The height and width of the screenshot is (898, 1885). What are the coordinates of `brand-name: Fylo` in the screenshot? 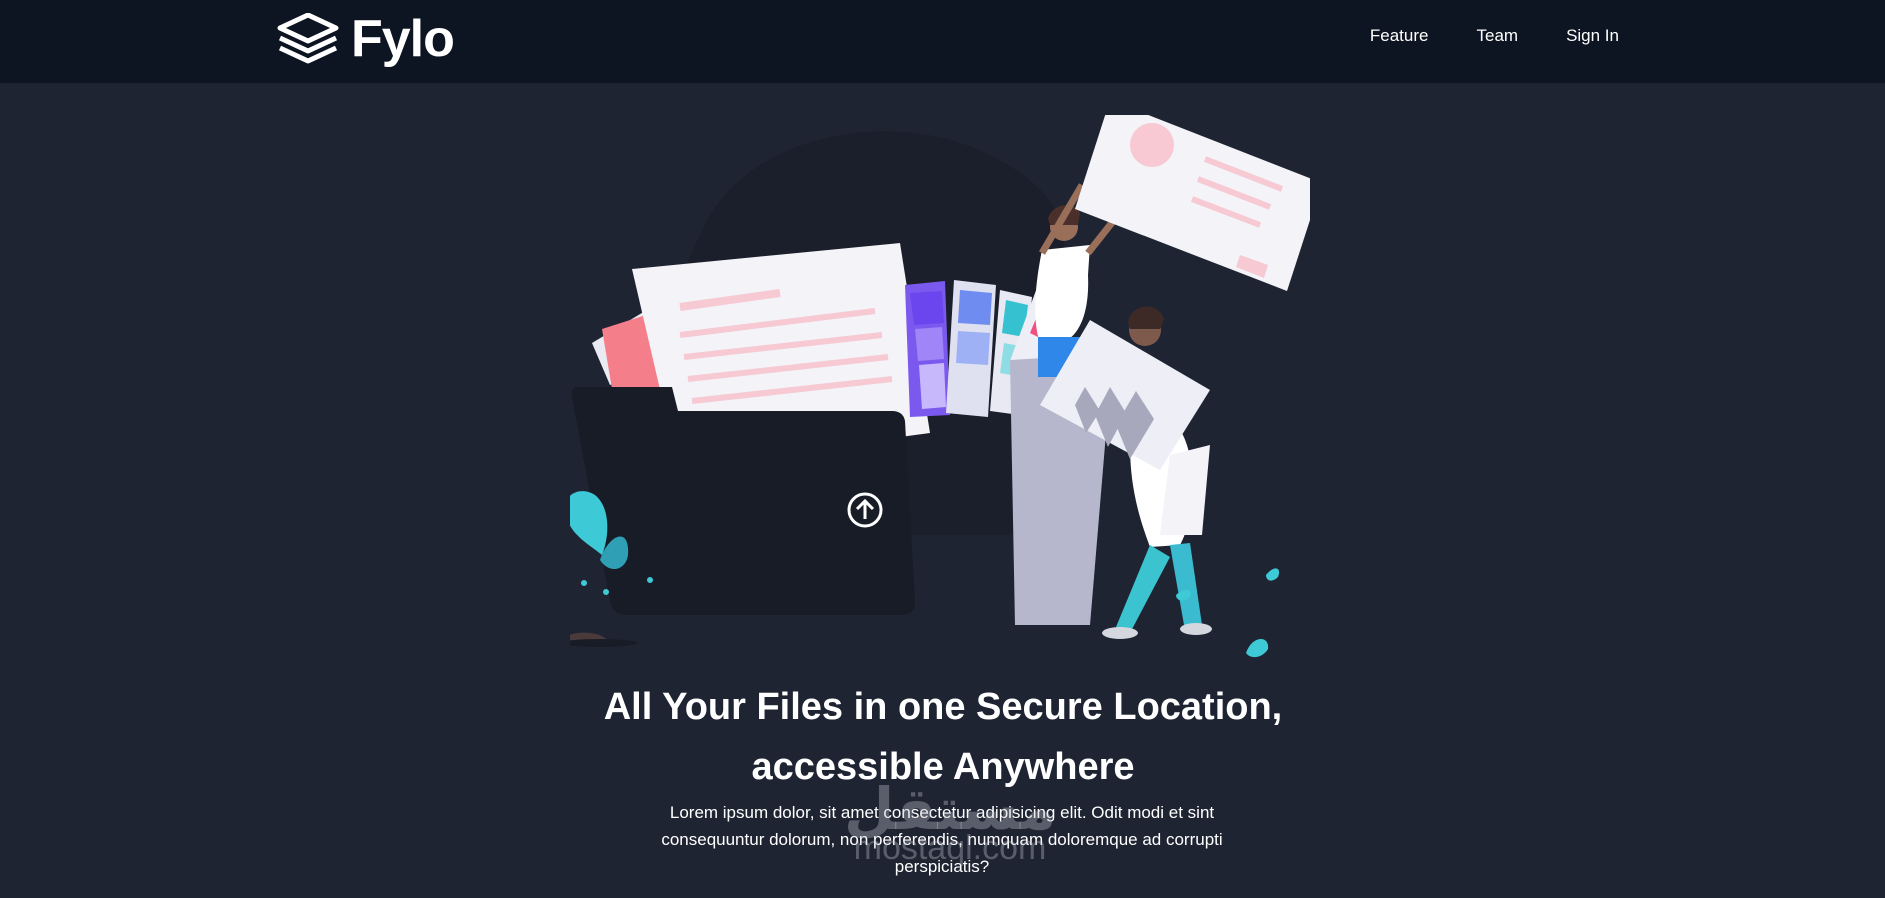 It's located at (403, 39).